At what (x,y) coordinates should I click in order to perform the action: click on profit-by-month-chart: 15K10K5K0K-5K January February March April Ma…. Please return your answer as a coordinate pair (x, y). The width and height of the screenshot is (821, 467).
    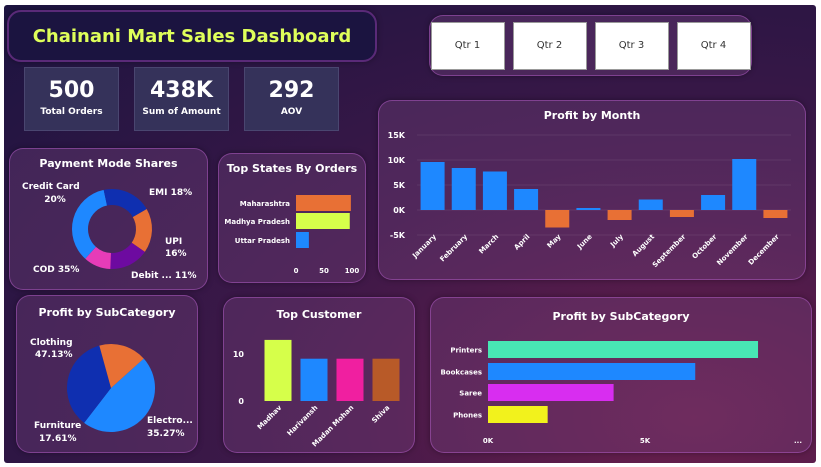
    Looking at the image, I should click on (589, 200).